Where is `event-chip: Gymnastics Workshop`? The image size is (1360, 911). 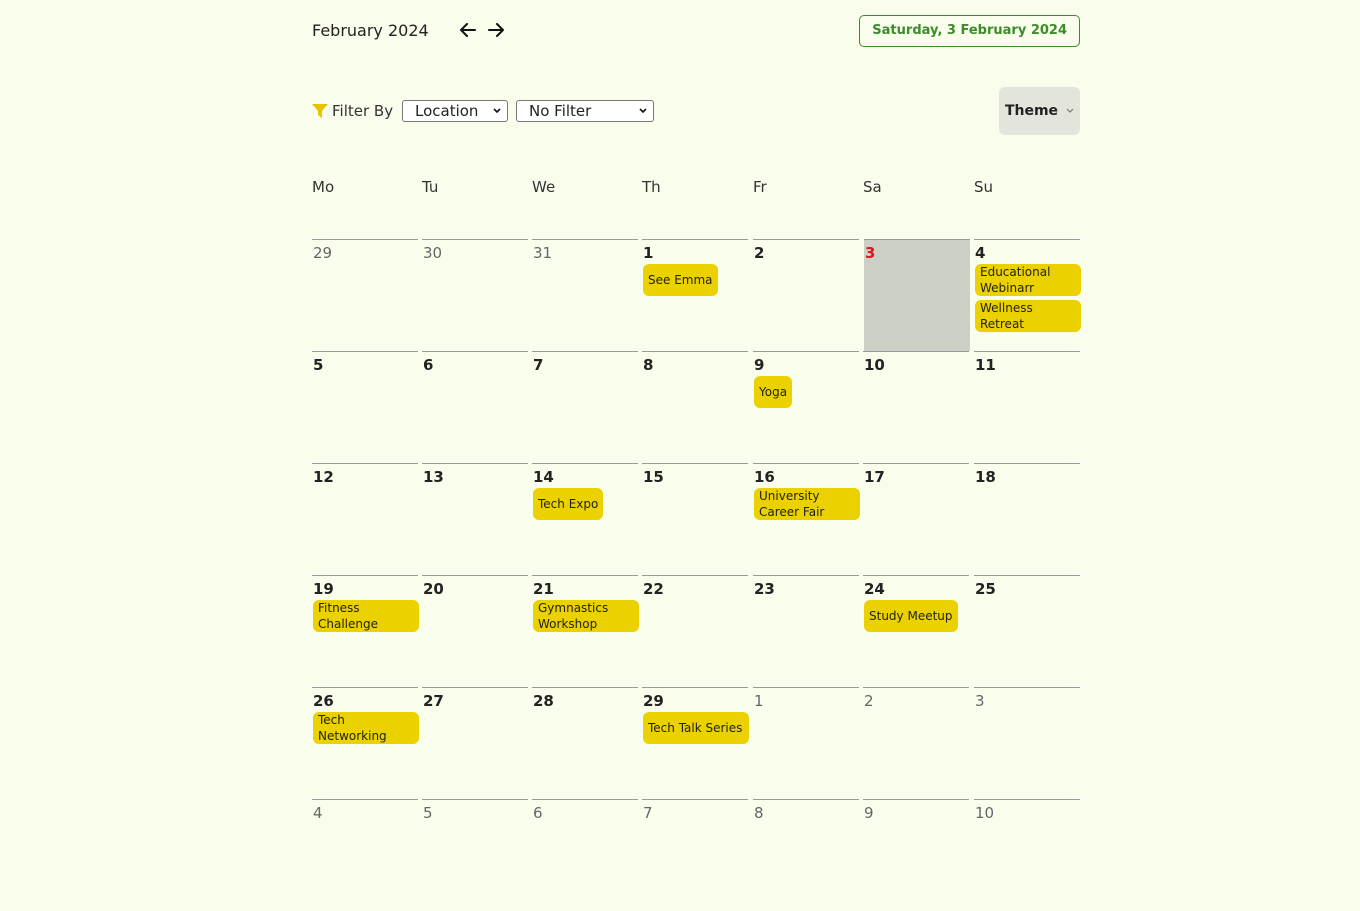 event-chip: Gymnastics Workshop is located at coordinates (586, 616).